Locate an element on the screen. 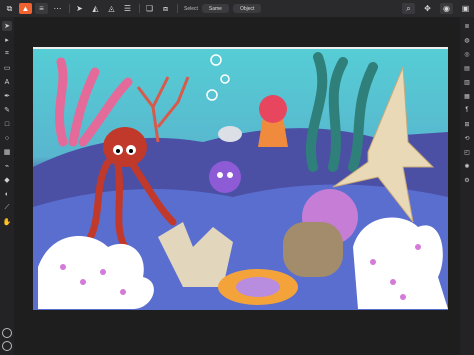 This screenshot has height=355, width=474. hand-tool-icon: ✋ is located at coordinates (7, 222).